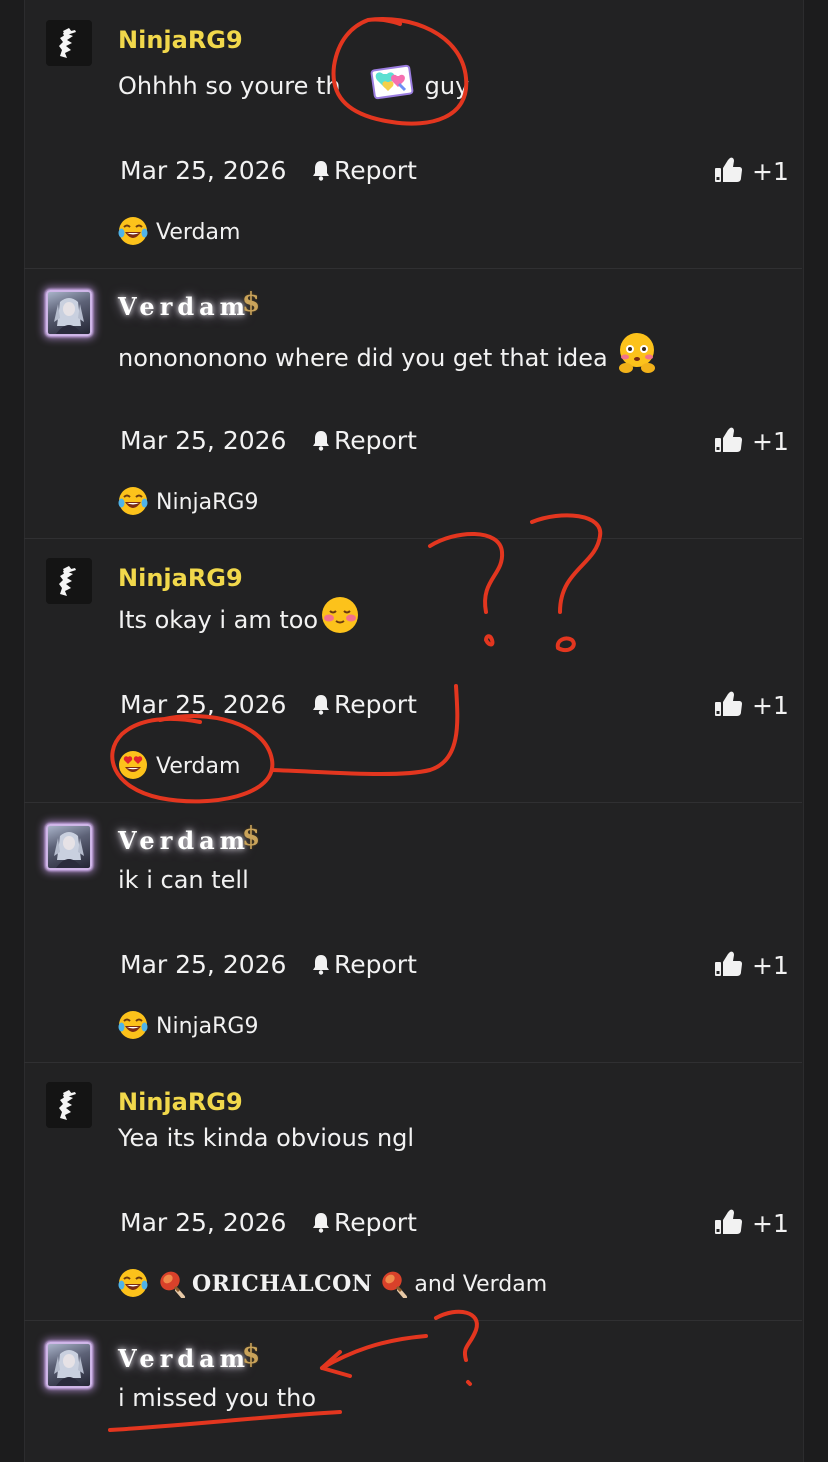  I want to click on message-text: Ohhhh so youre th guy, so click(294, 82).